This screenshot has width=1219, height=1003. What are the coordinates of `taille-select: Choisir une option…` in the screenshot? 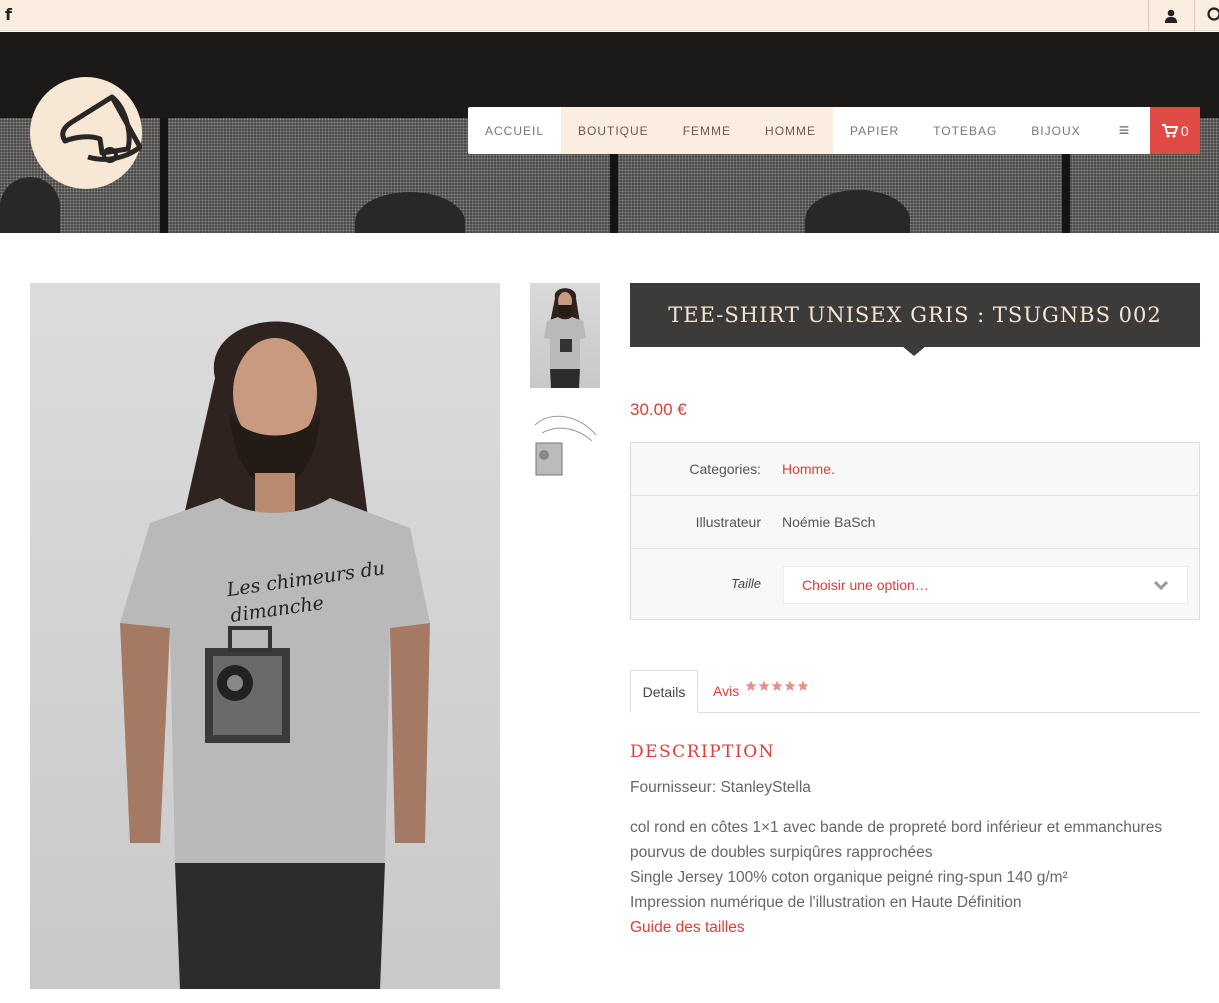 It's located at (985, 585).